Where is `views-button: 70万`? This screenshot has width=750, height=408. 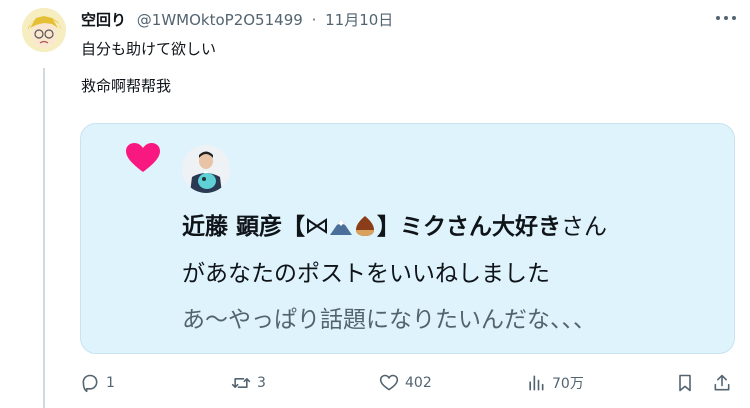
views-button: 70万 is located at coordinates (555, 383).